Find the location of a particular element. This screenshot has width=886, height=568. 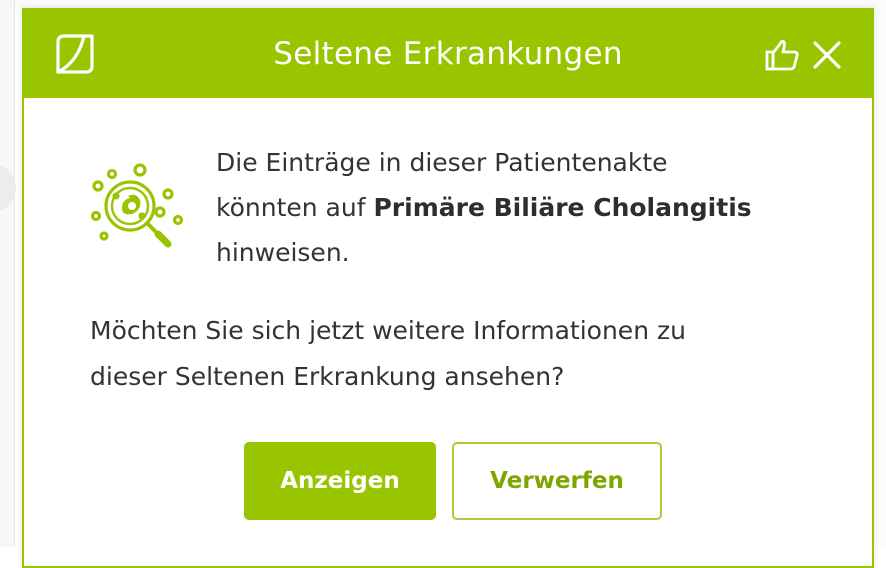

background-left-panel is located at coordinates (7, 273).